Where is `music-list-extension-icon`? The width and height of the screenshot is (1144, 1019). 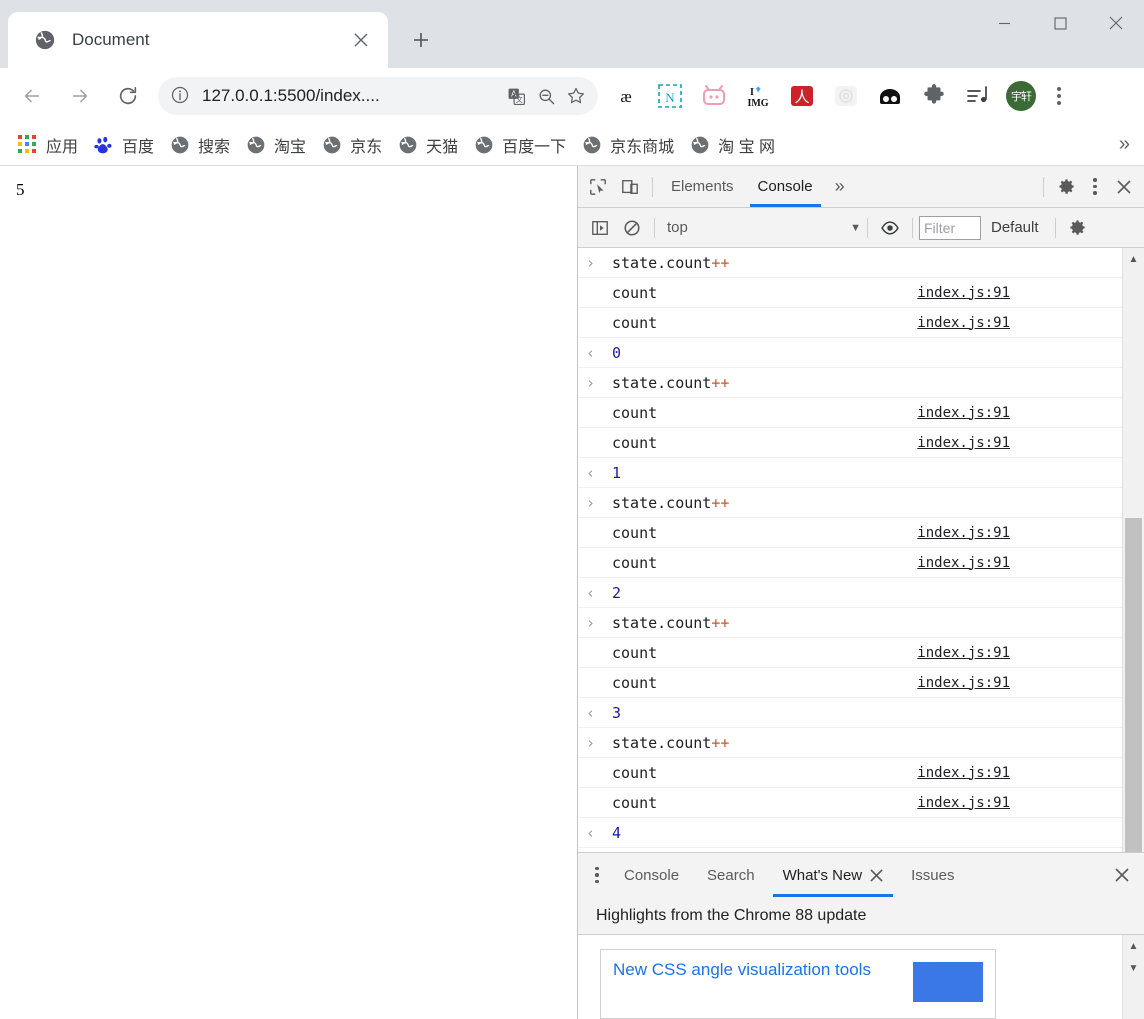 music-list-extension-icon is located at coordinates (978, 96).